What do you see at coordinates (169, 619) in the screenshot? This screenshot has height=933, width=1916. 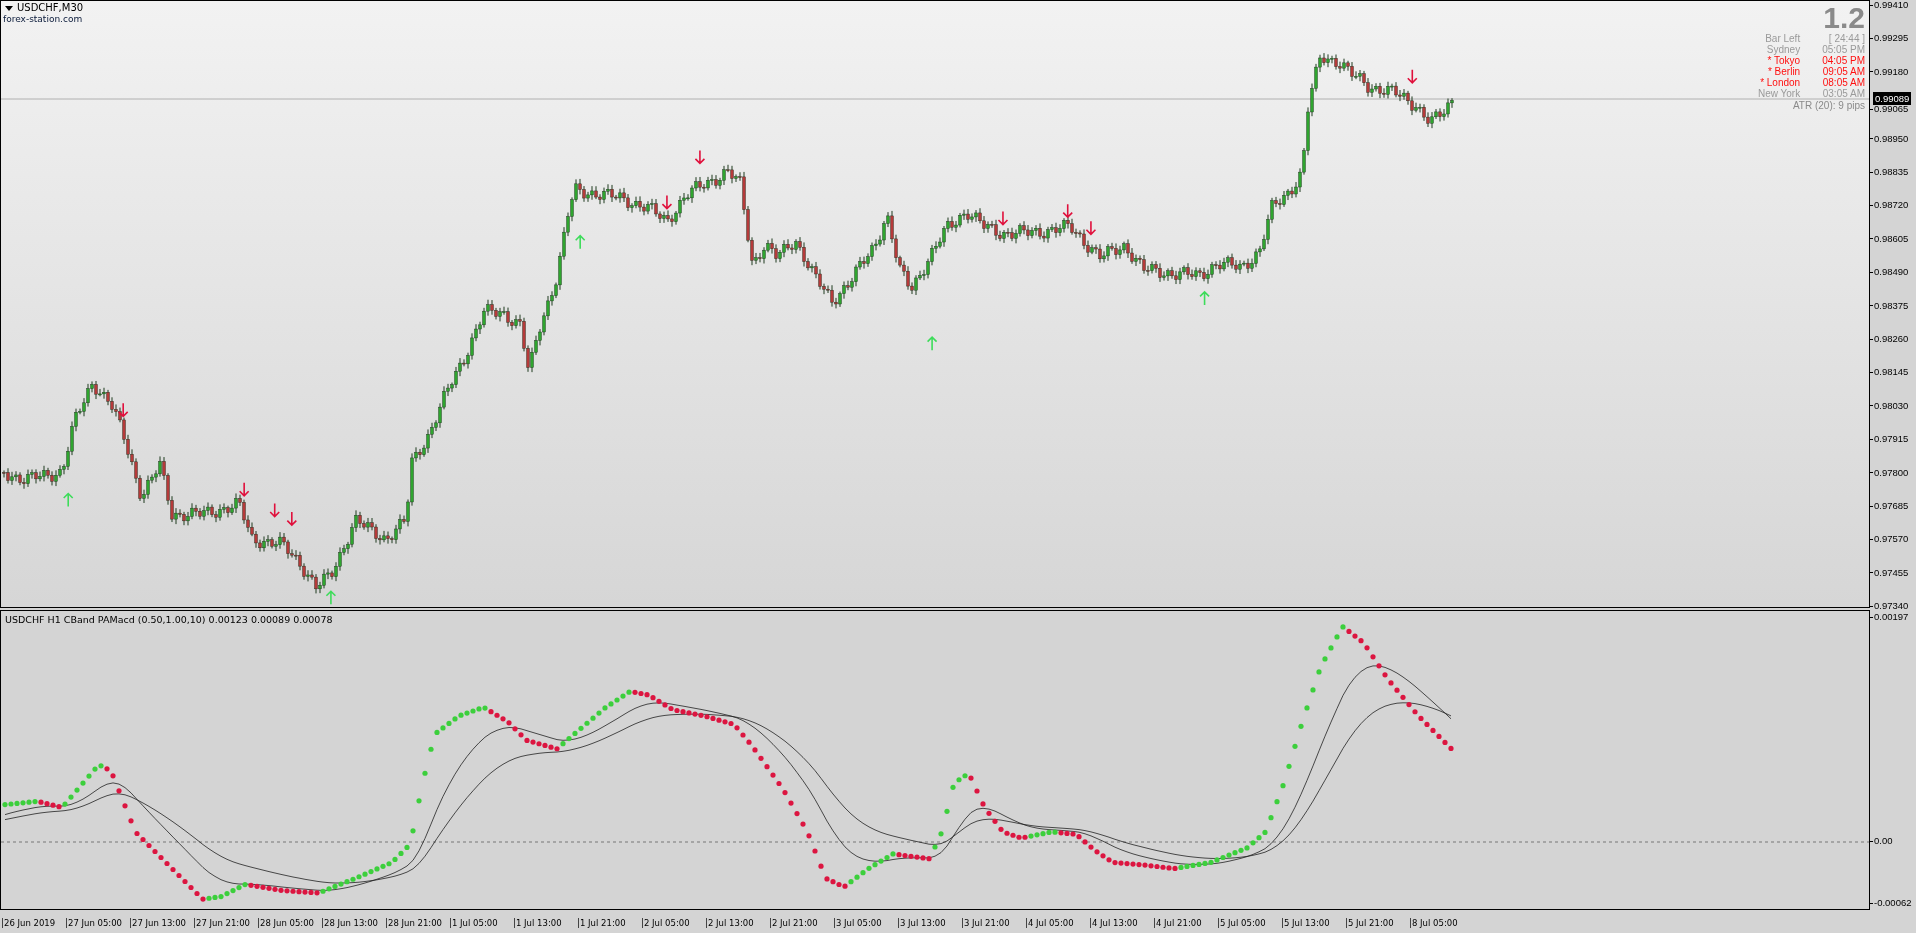 I see `indicator-title: USDCHF H1 CBand PAMacd (0.50,1.00,10) 0.00123 0.00089 0.00078` at bounding box center [169, 619].